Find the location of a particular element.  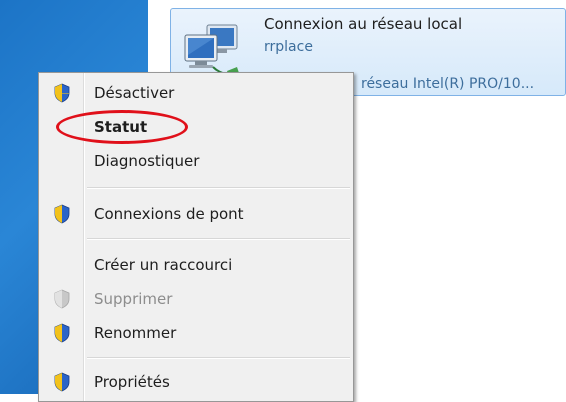

menu-item-label: Renommer is located at coordinates (135, 333).